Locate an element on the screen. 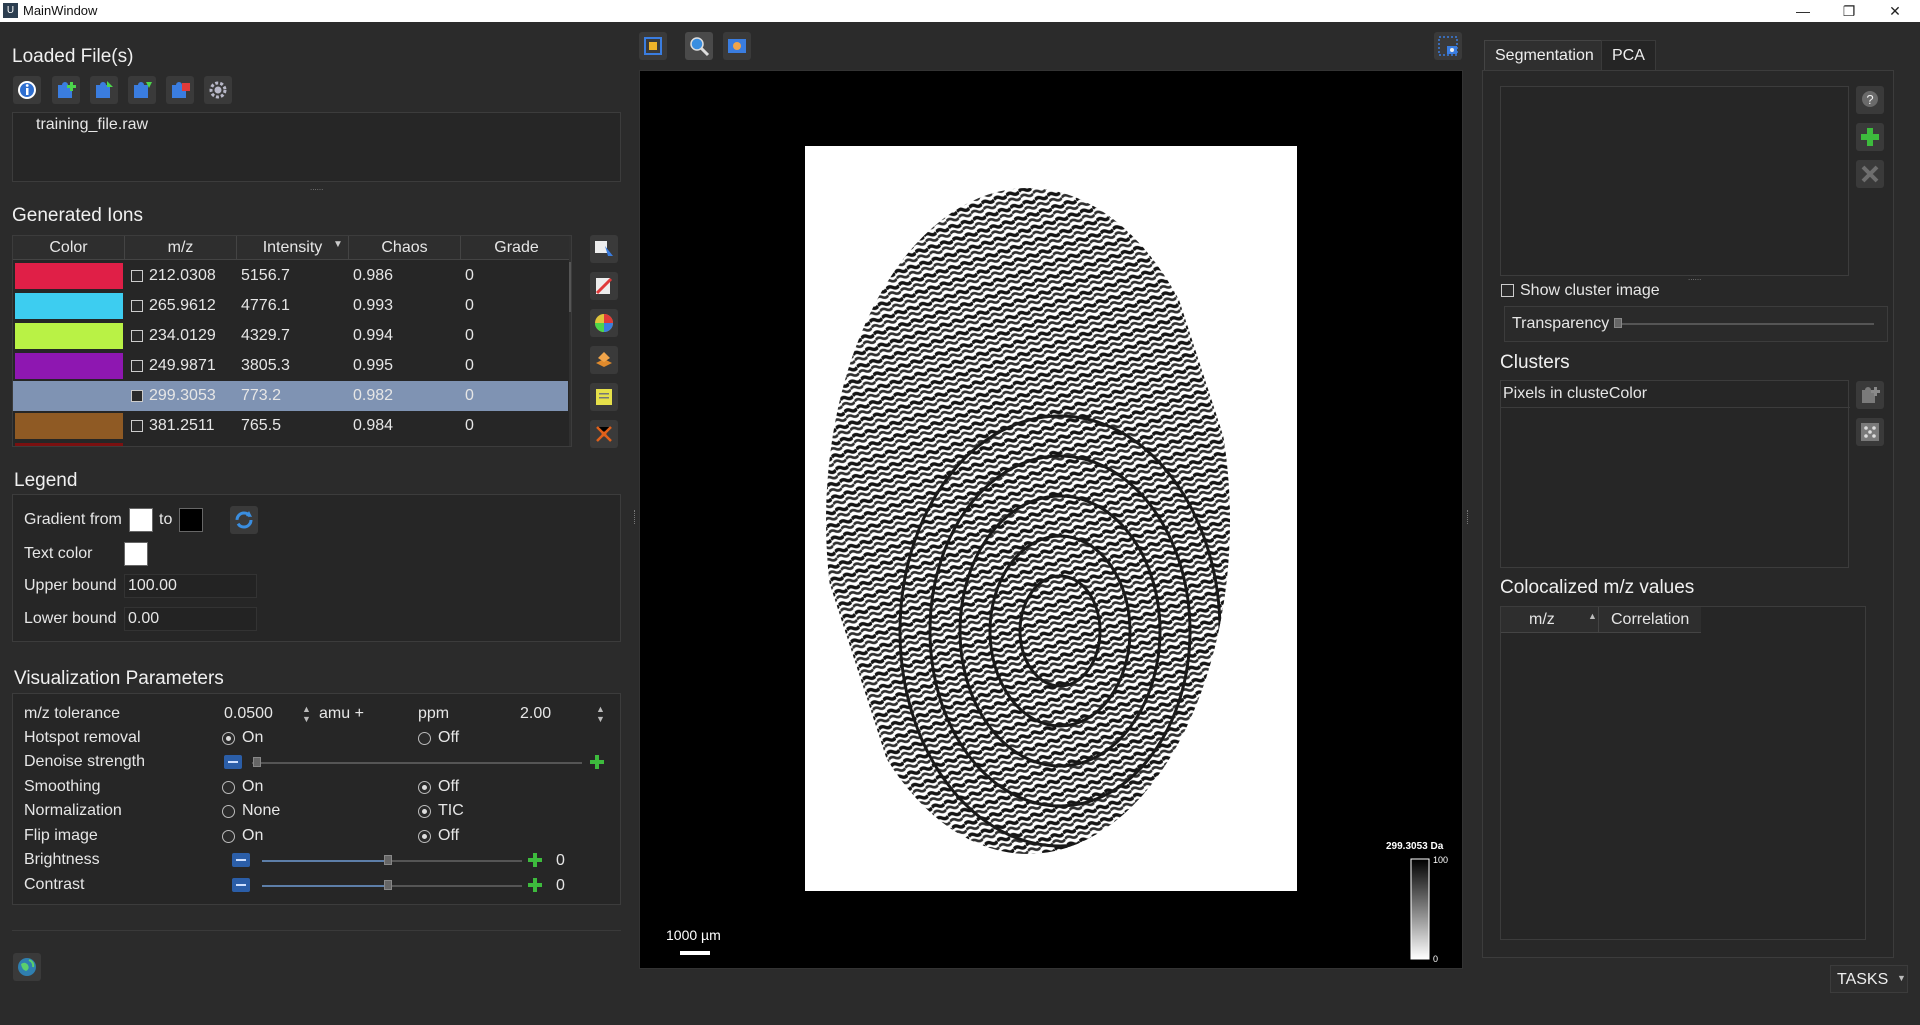 The height and width of the screenshot is (1025, 1920). normalization-tic-label: TIC is located at coordinates (451, 811).